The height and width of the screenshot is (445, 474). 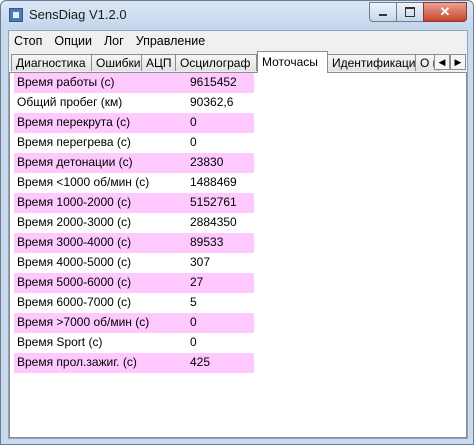 What do you see at coordinates (200, 362) in the screenshot?
I see `row-value: 425` at bounding box center [200, 362].